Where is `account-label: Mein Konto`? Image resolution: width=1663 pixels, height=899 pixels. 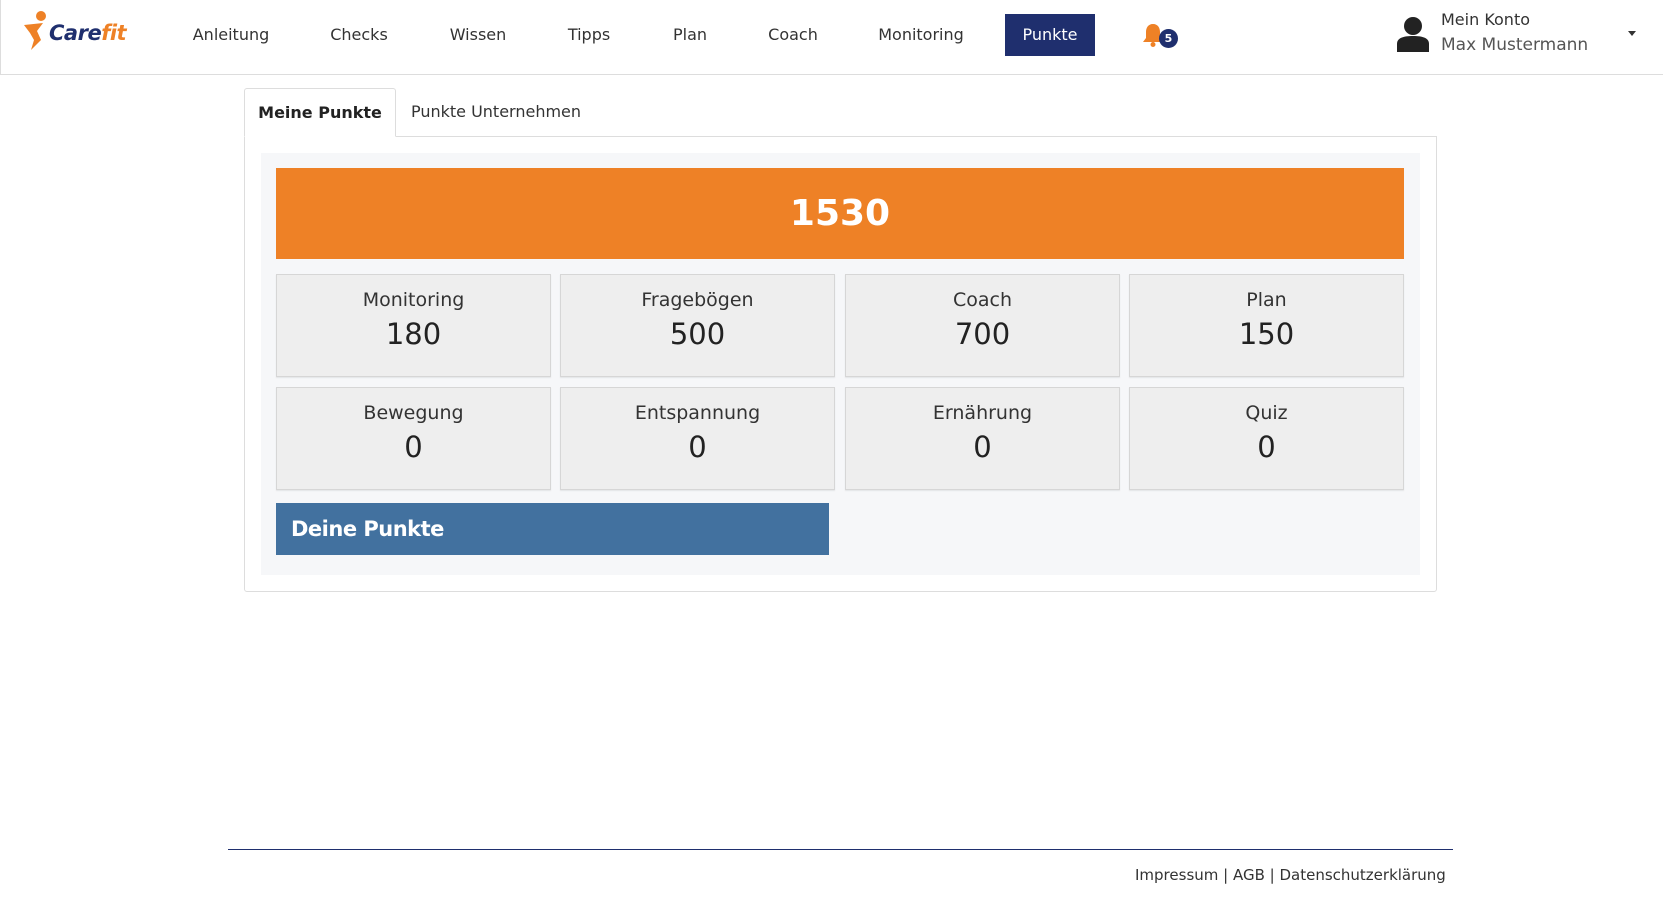
account-label: Mein Konto is located at coordinates (1486, 19).